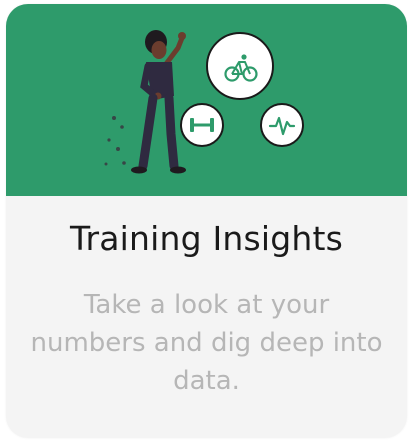 The width and height of the screenshot is (411, 443). I want to click on card-title: Training Insights, so click(206, 238).